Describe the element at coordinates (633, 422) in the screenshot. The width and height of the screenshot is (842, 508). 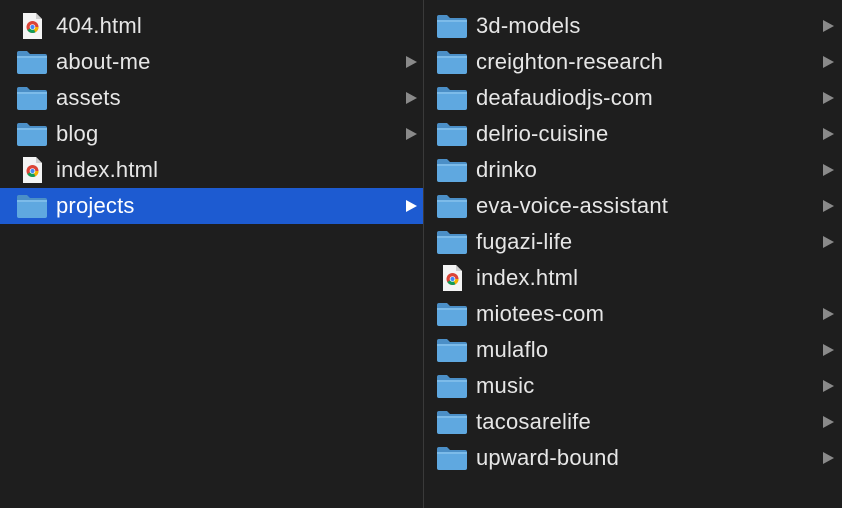
I see `folder-row: tacosarelife` at that location.